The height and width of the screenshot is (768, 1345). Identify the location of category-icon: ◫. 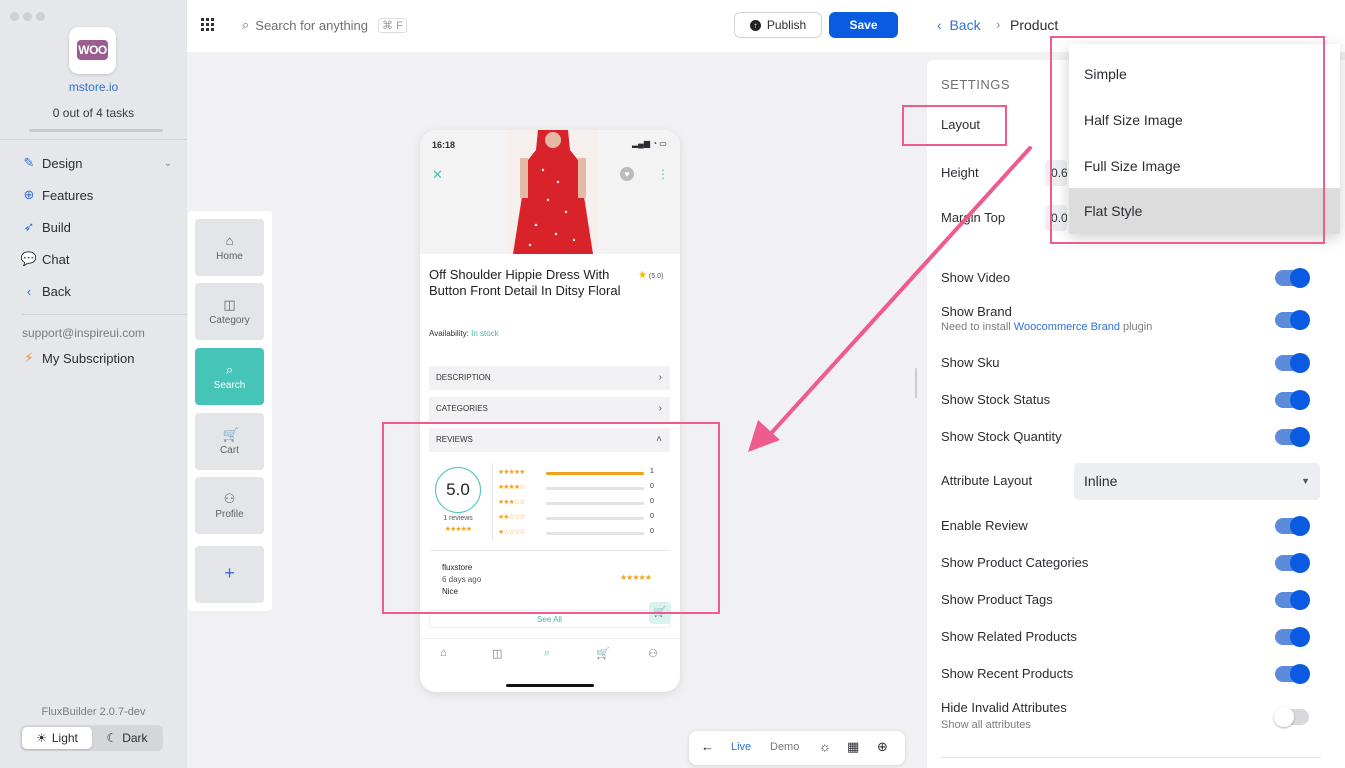
(497, 653).